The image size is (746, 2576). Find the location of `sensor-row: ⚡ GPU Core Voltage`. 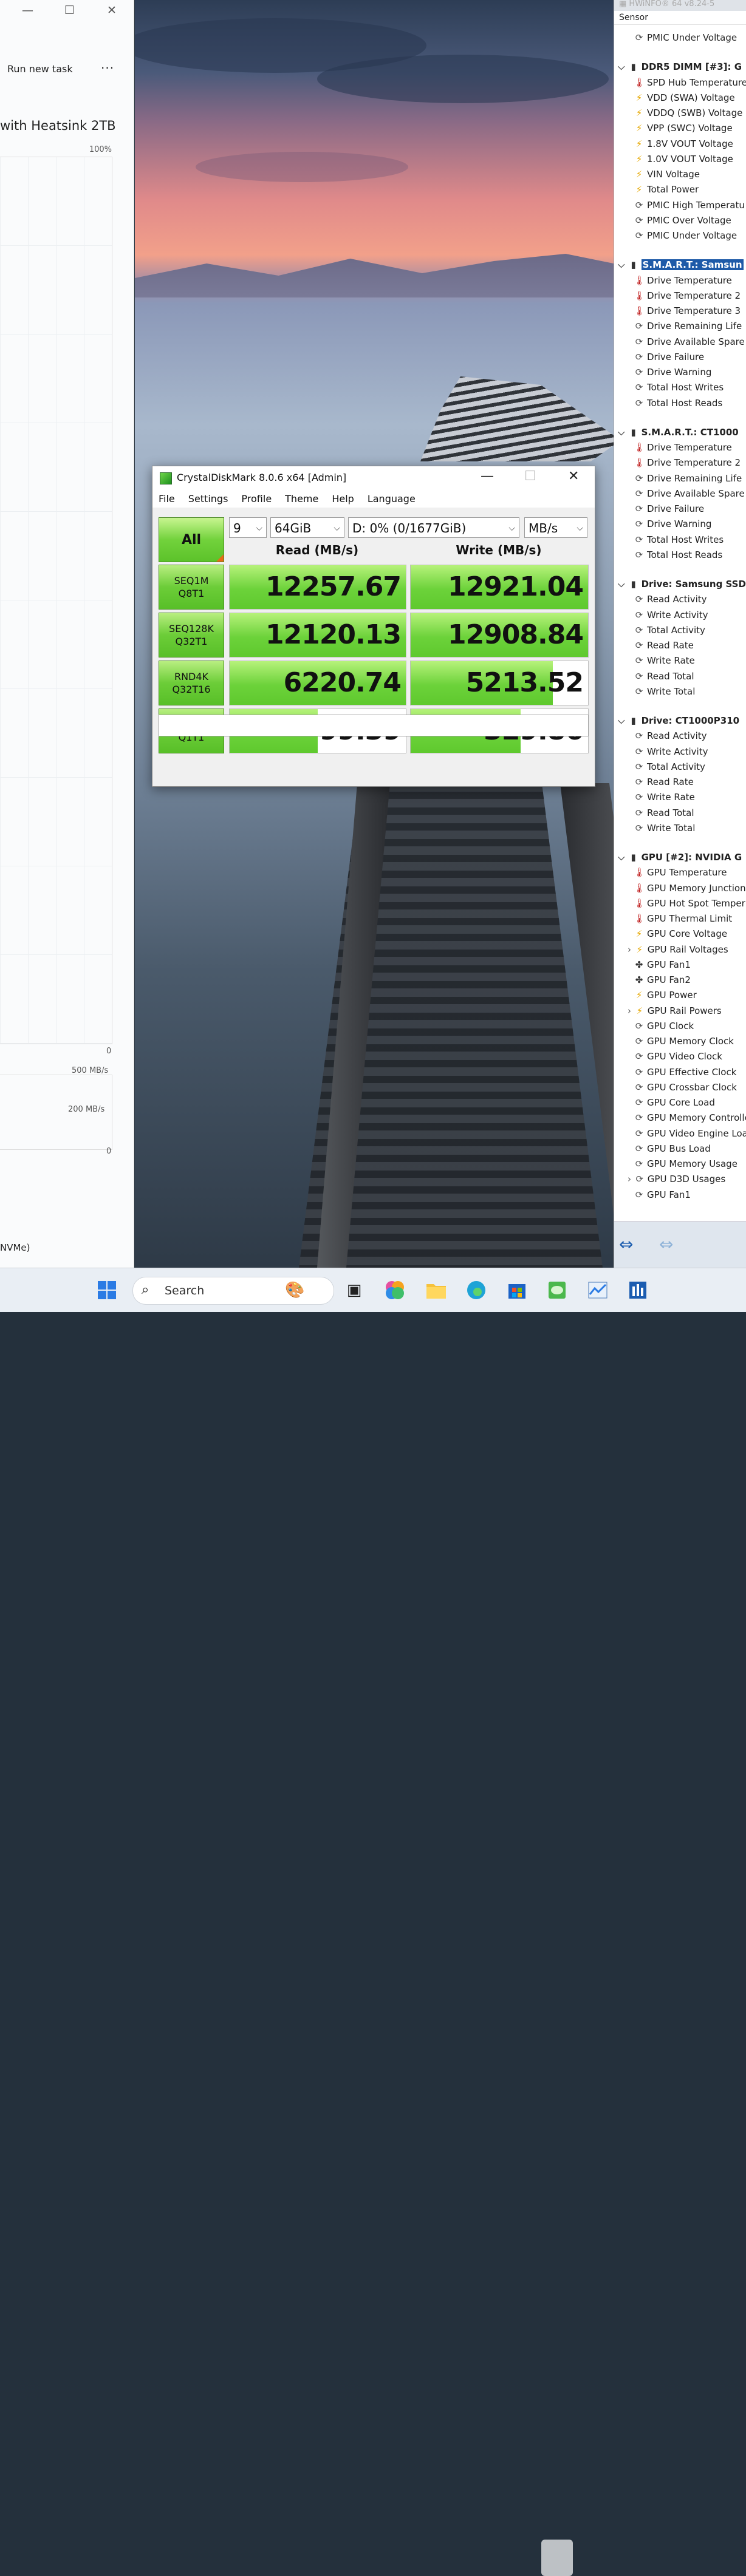

sensor-row: ⚡ GPU Core Voltage is located at coordinates (681, 934).